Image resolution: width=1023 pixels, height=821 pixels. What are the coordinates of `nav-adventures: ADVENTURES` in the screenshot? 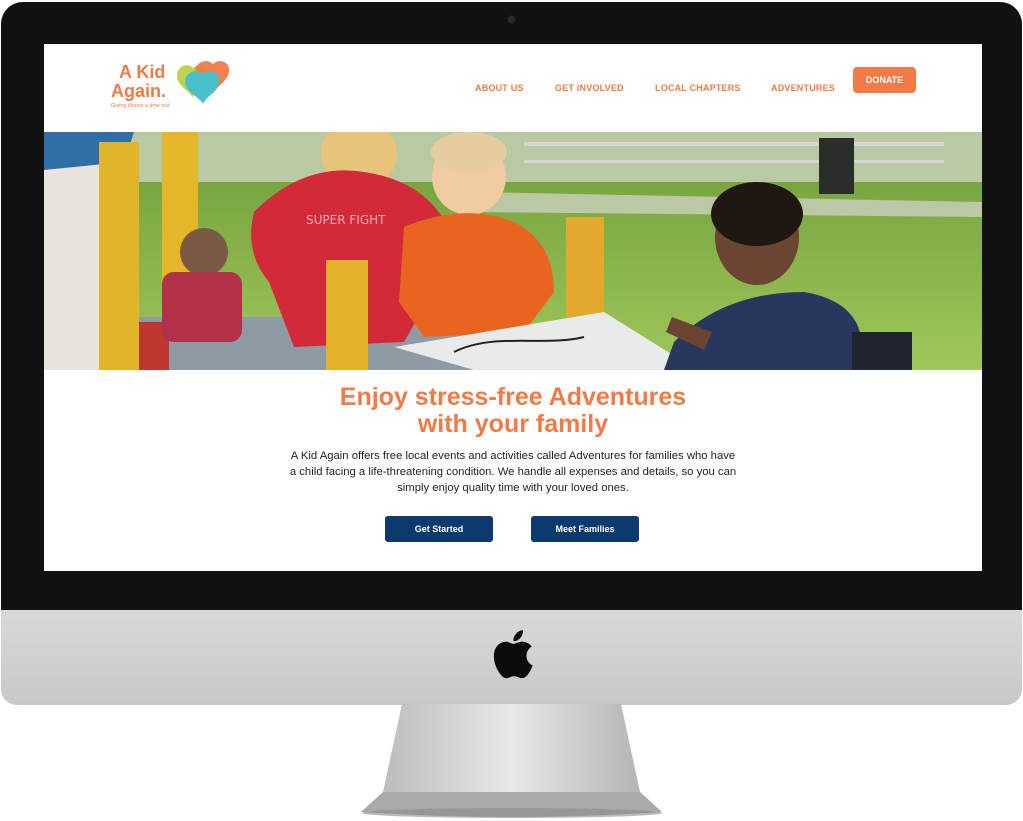 It's located at (803, 88).